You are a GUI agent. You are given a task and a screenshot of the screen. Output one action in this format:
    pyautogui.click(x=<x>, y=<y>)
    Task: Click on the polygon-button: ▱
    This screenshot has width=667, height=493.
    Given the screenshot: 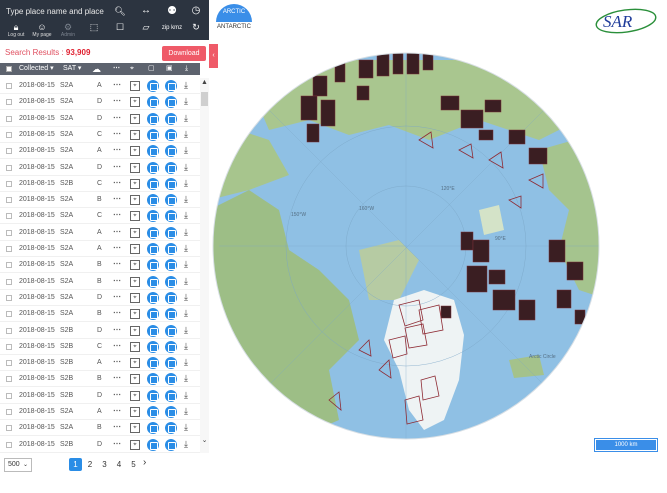 What is the action you would take?
    pyautogui.click(x=146, y=31)
    